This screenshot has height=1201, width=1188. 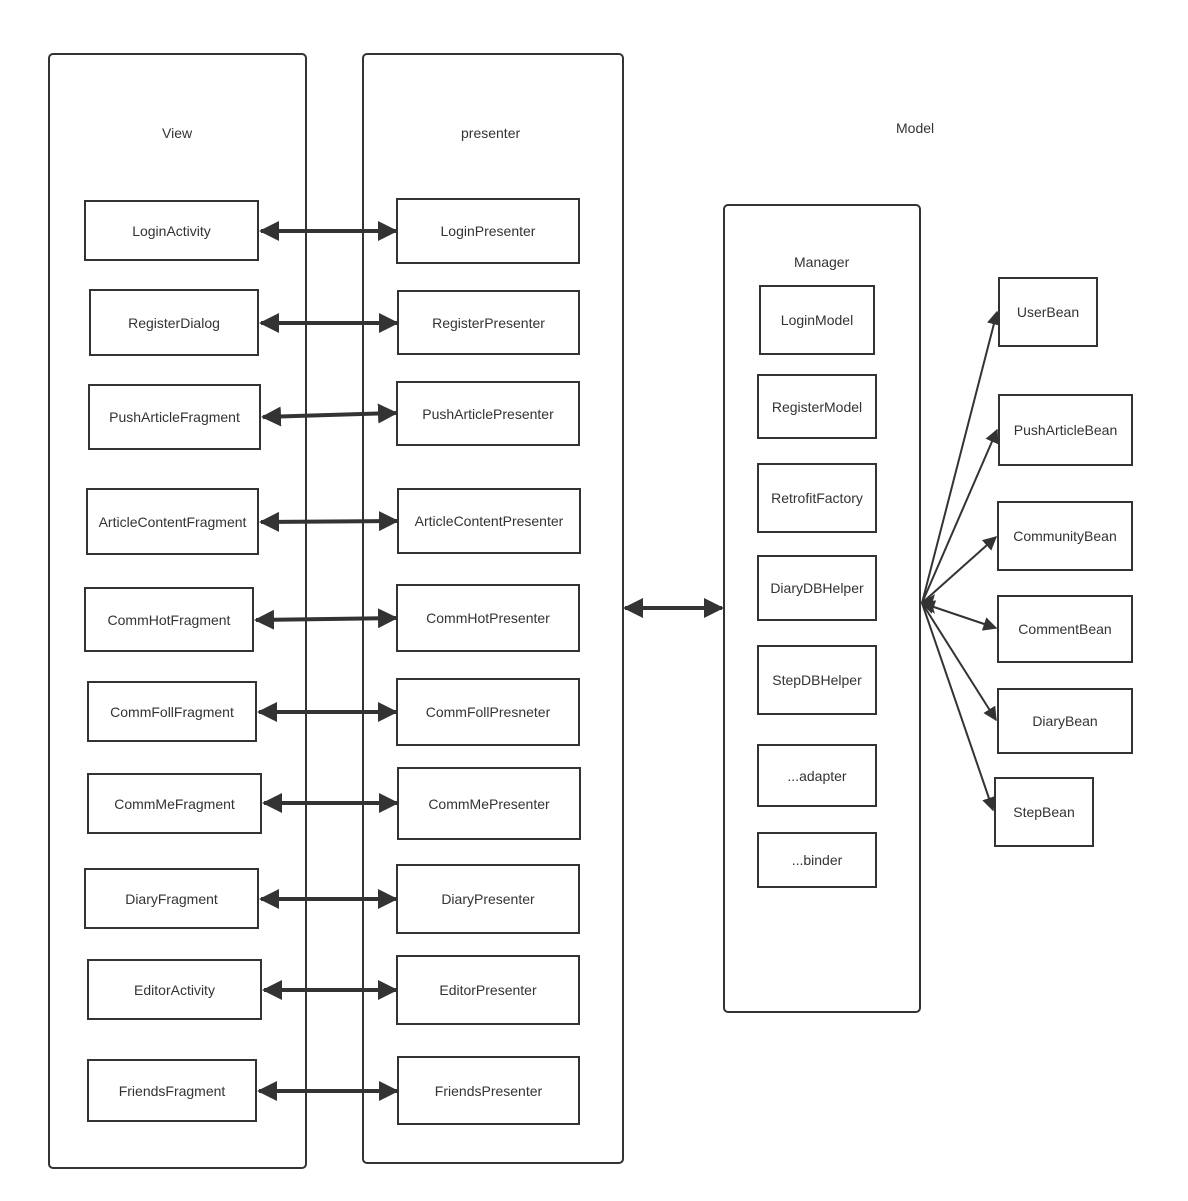 What do you see at coordinates (1048, 312) in the screenshot?
I see `bean-node-userbean: UserBean` at bounding box center [1048, 312].